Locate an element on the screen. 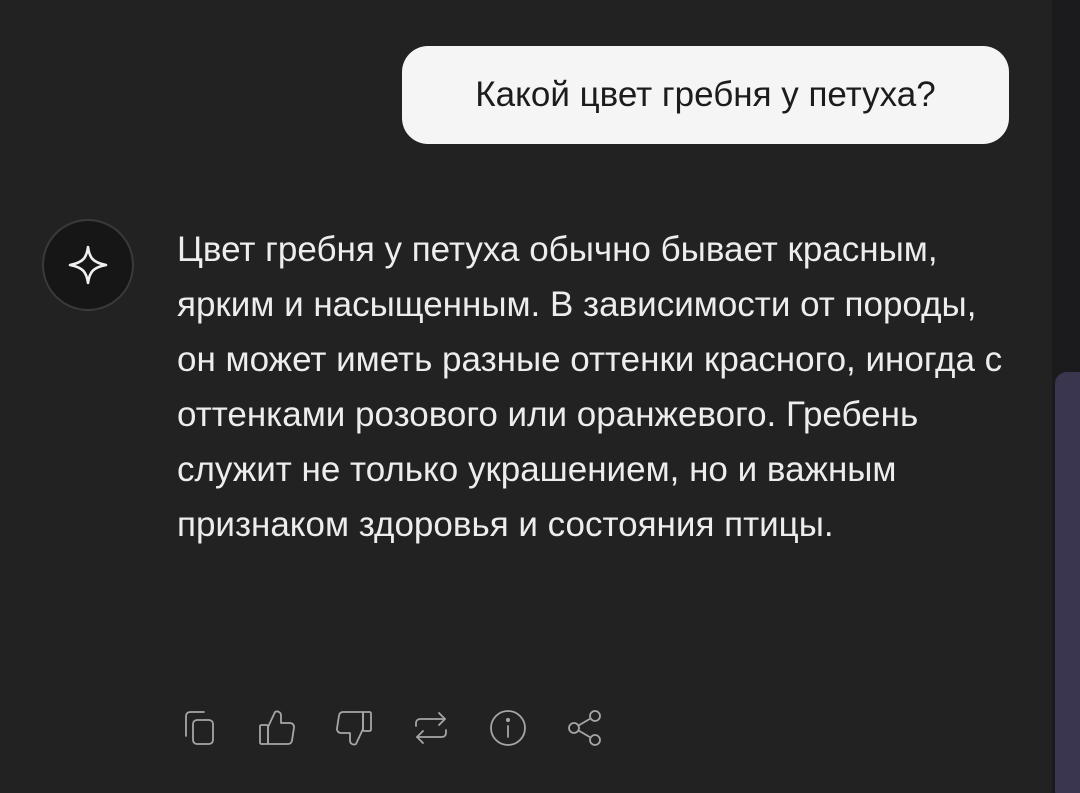 This screenshot has width=1080, height=793. sparkle-icon is located at coordinates (88, 265).